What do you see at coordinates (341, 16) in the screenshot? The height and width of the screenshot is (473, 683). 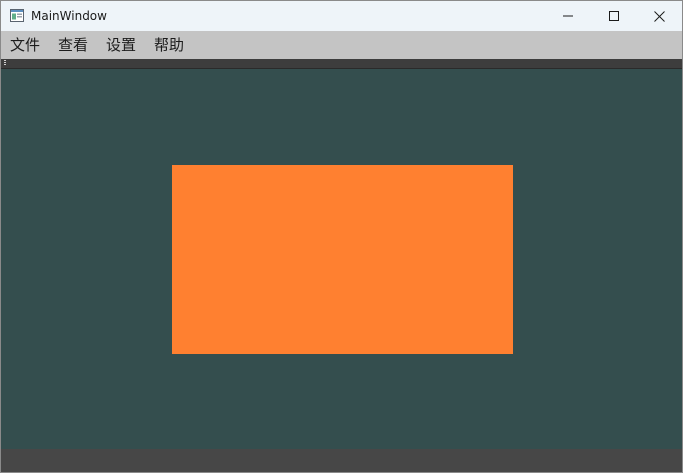 I see `title-bar: MainWindow` at bounding box center [341, 16].